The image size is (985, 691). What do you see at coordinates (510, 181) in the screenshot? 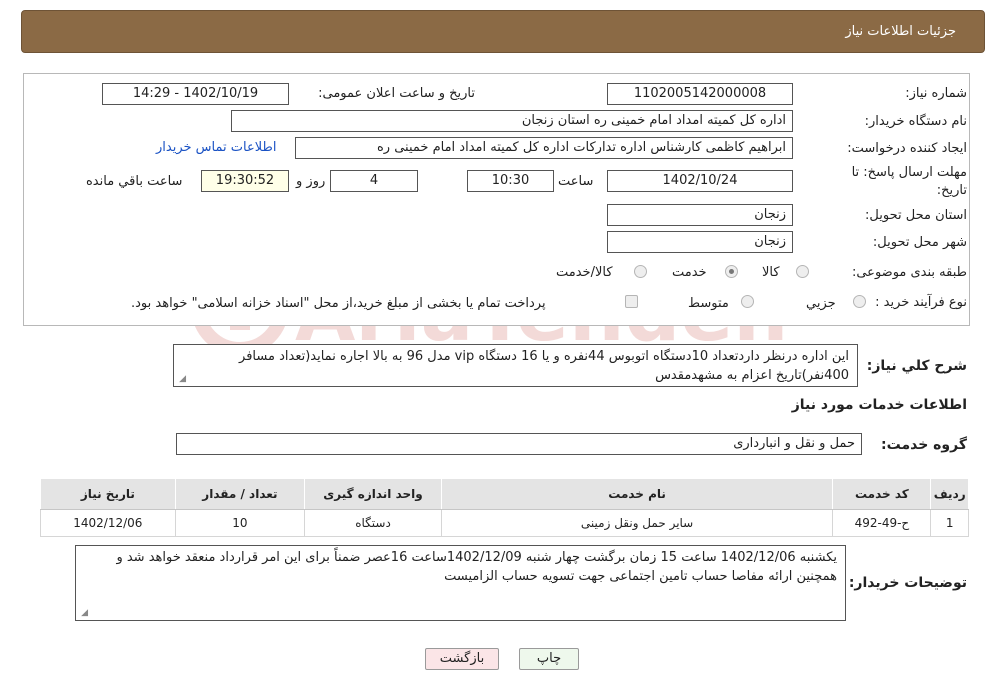
I see `deadline-time-field: 10:30` at bounding box center [510, 181].